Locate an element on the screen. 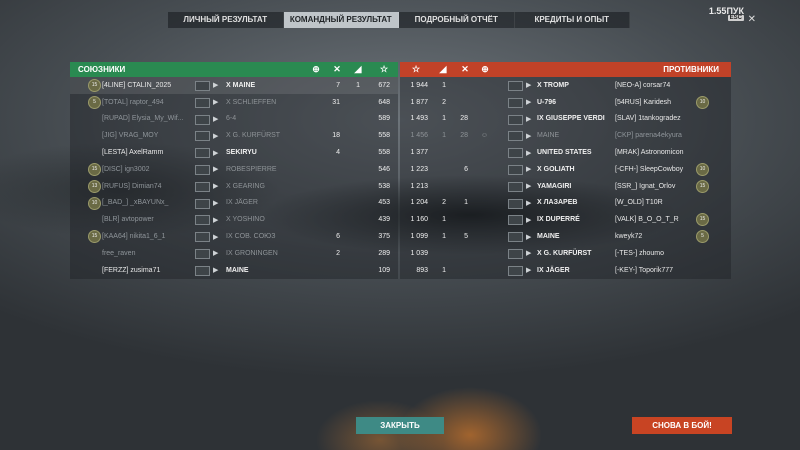 The width and height of the screenshot is (800, 450). player-name: [KAA64] nikita1_6_1 is located at coordinates (133, 236).